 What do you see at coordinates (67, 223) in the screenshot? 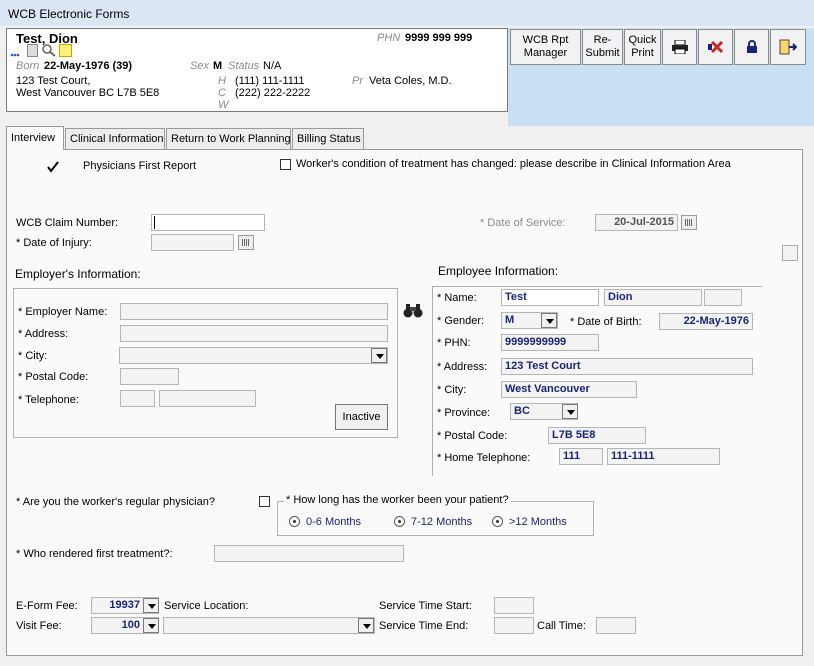
I see `claim-number-label: WCB Claim Number:` at bounding box center [67, 223].